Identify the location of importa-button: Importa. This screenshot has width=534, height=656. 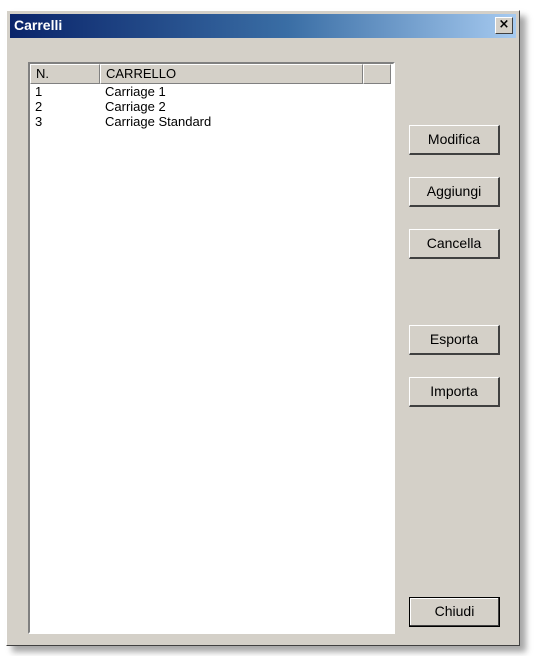
(454, 392).